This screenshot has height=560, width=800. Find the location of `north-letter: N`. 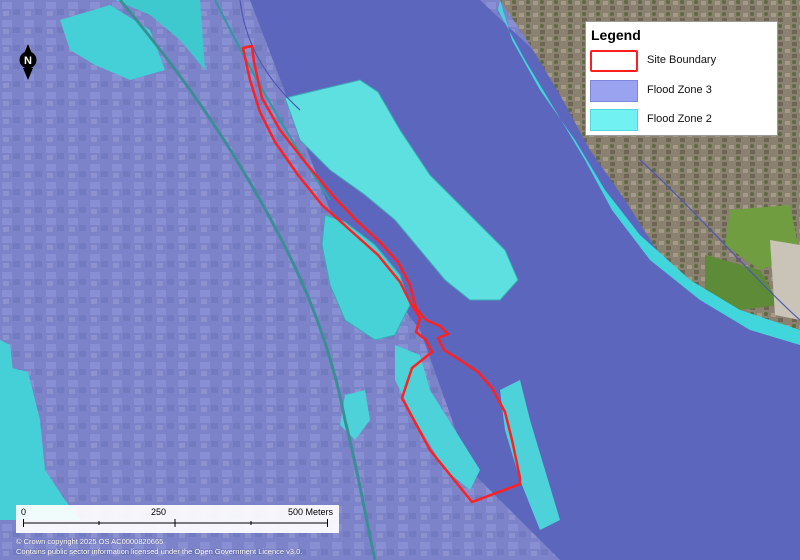

north-letter: N is located at coordinates (28, 61).